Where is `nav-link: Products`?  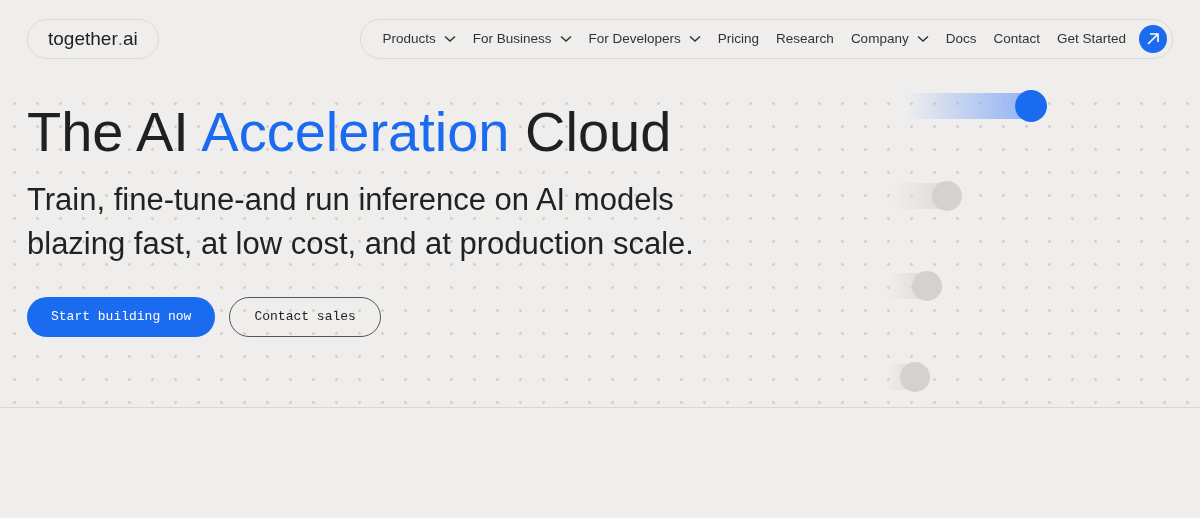
nav-link: Products is located at coordinates (419, 39).